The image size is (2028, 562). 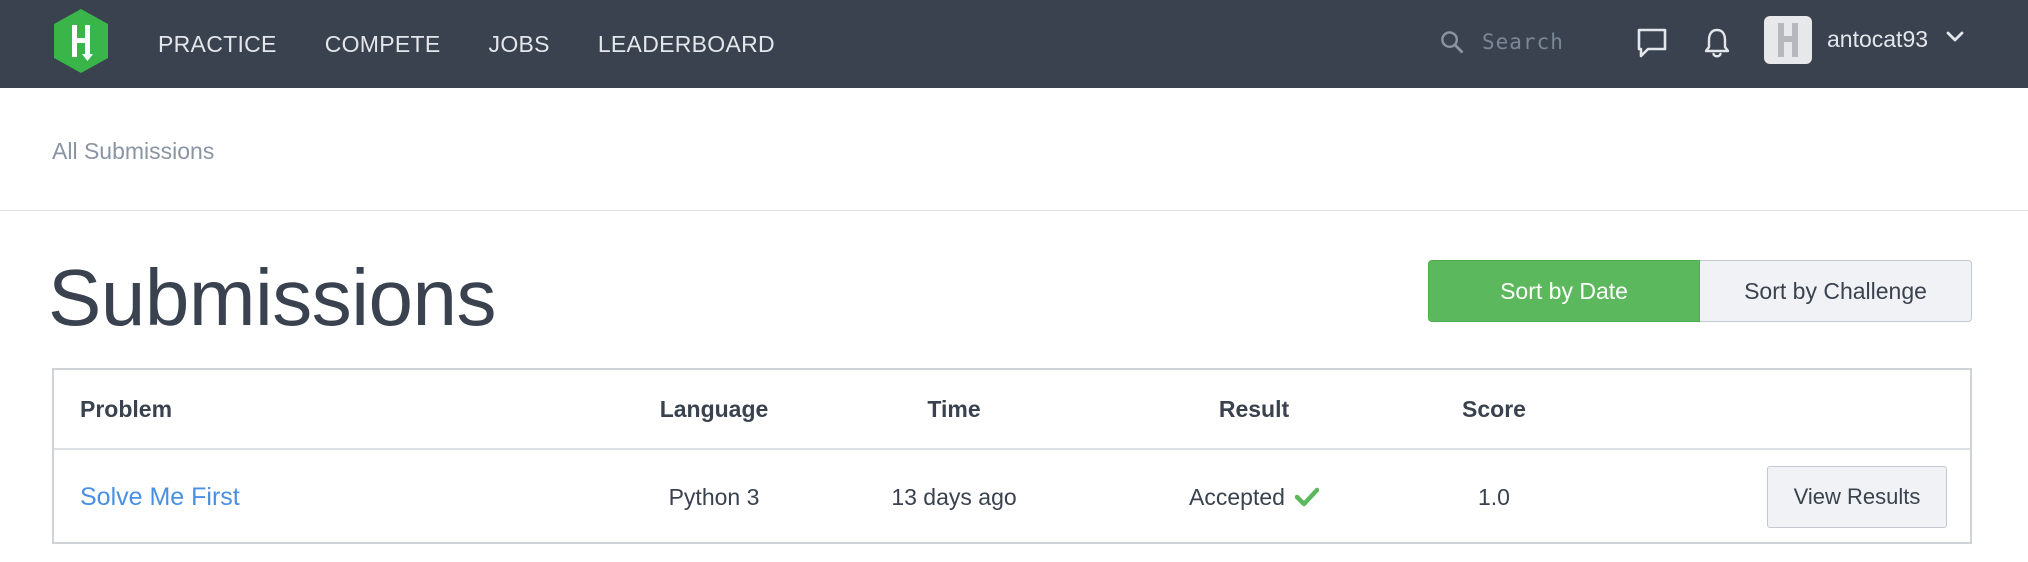 I want to click on view-results-button: View Results, so click(x=1857, y=497).